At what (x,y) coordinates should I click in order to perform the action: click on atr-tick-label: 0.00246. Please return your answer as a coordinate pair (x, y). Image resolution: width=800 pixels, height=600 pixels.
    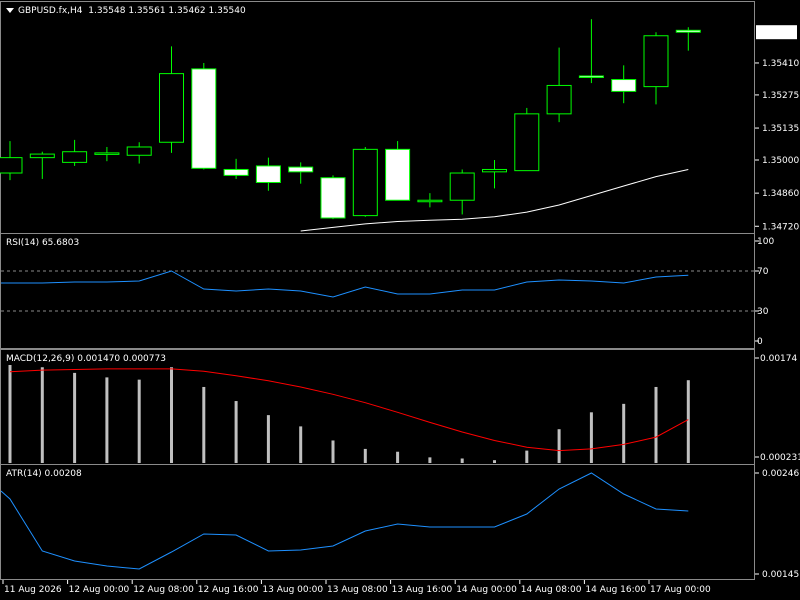
    Looking at the image, I should click on (780, 474).